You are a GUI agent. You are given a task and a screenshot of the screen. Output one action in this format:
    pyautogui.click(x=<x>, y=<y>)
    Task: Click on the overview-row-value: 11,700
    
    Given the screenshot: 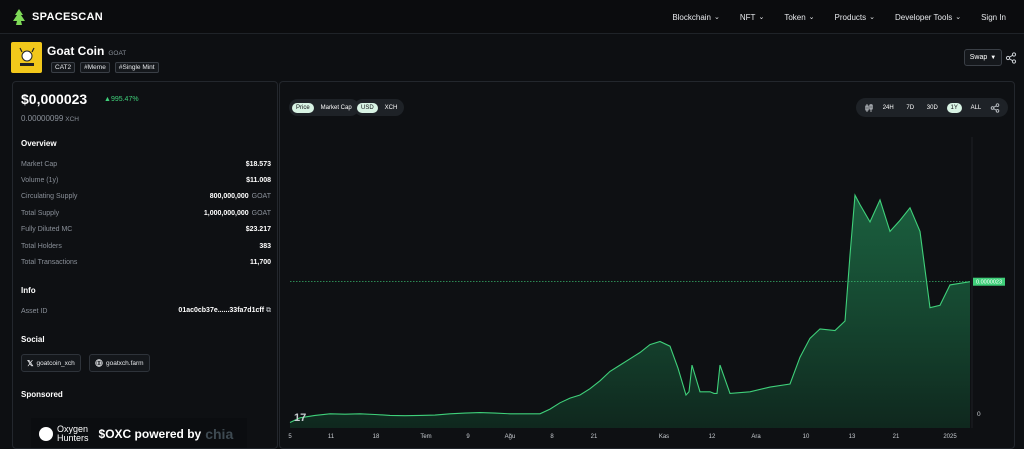 What is the action you would take?
    pyautogui.click(x=260, y=262)
    